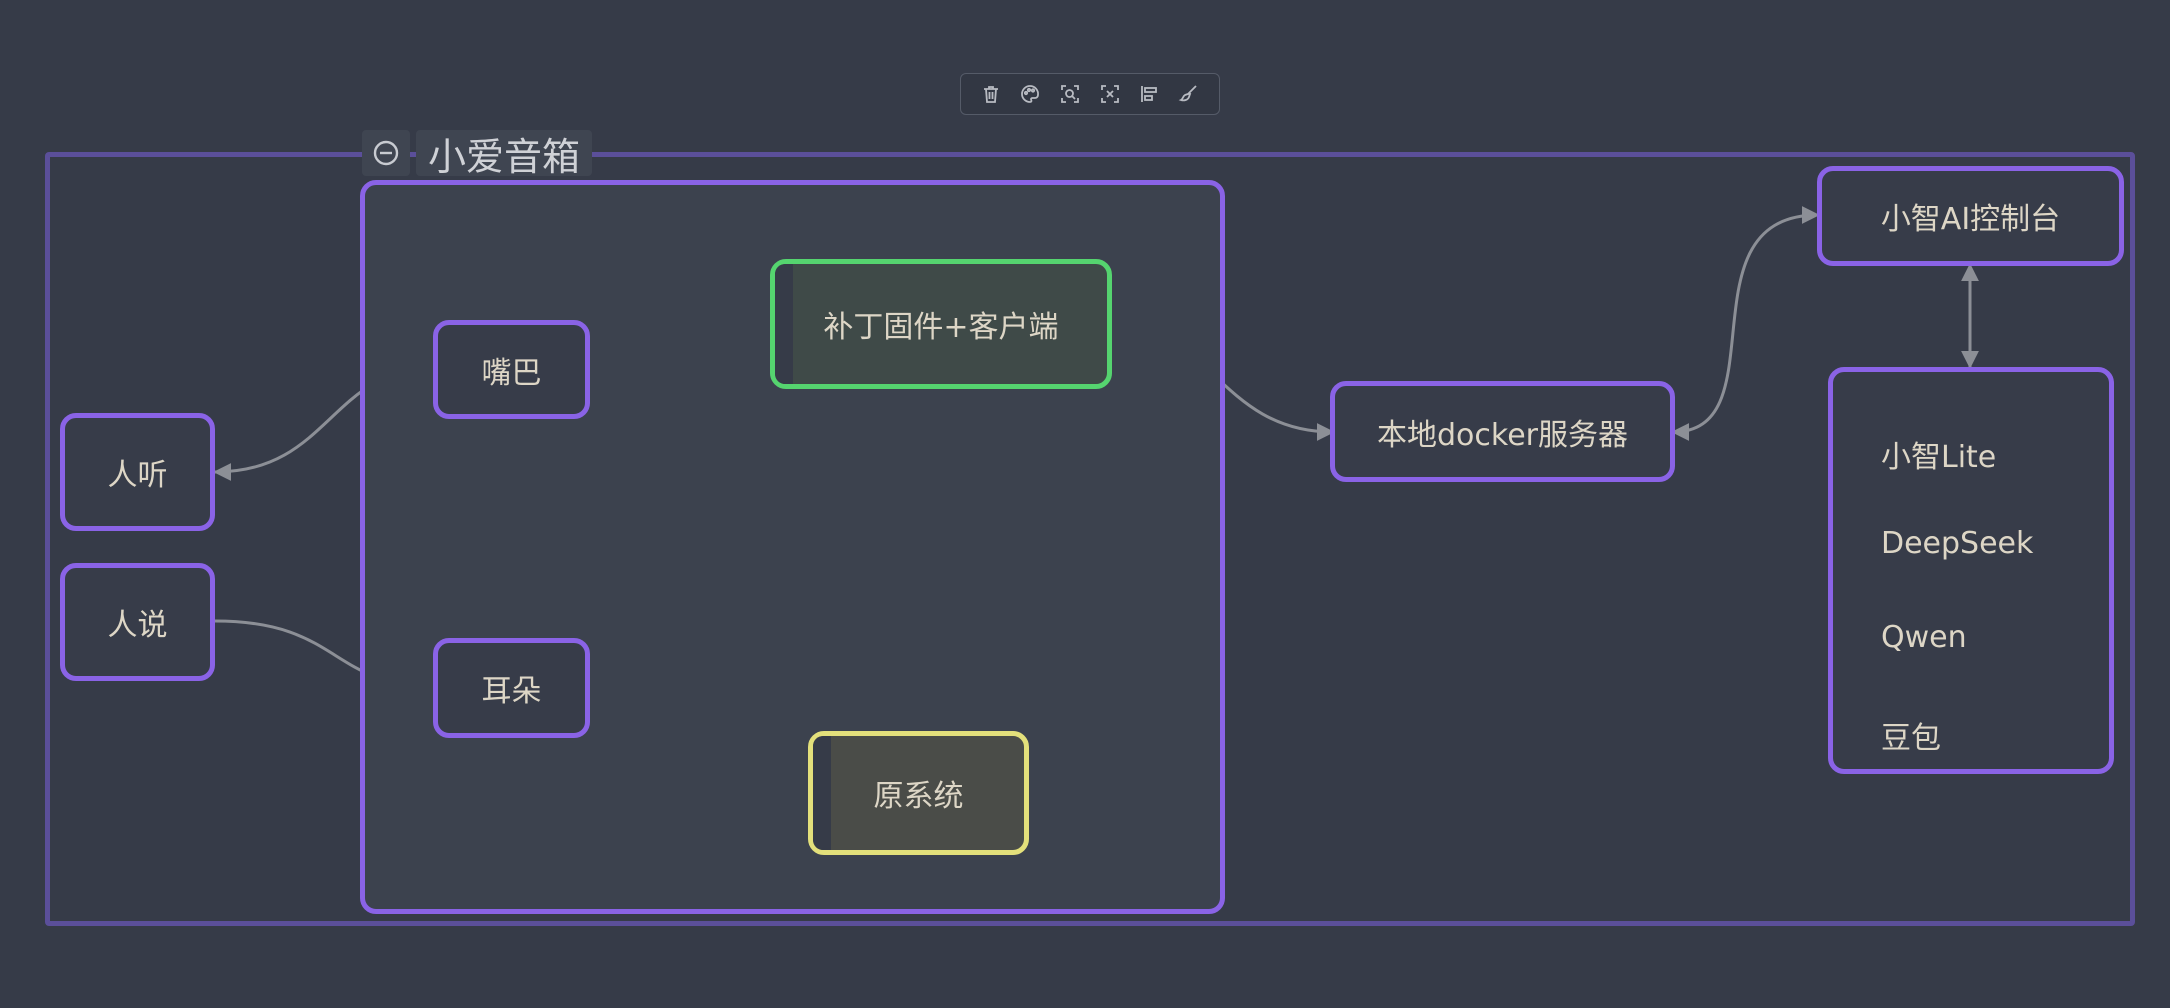 This screenshot has height=1008, width=2170. I want to click on node-label: 人听, so click(137, 475).